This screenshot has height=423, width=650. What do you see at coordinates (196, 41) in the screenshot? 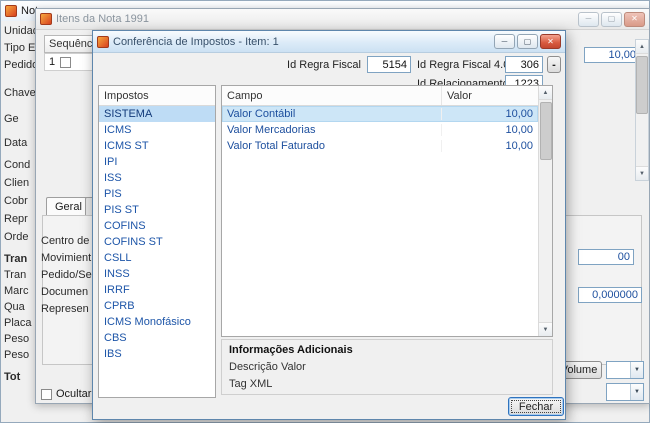
I see `dialog-title: Conferência de Impostos - Item: 1` at bounding box center [196, 41].